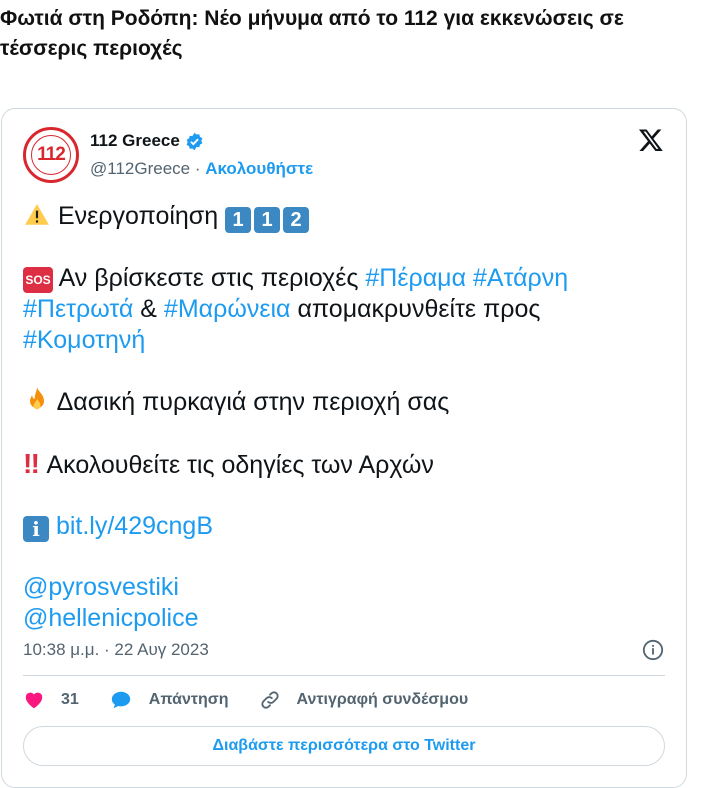  Describe the element at coordinates (382, 699) in the screenshot. I see `copy-link-label: Αντιγραφή συνδέσμου` at that location.